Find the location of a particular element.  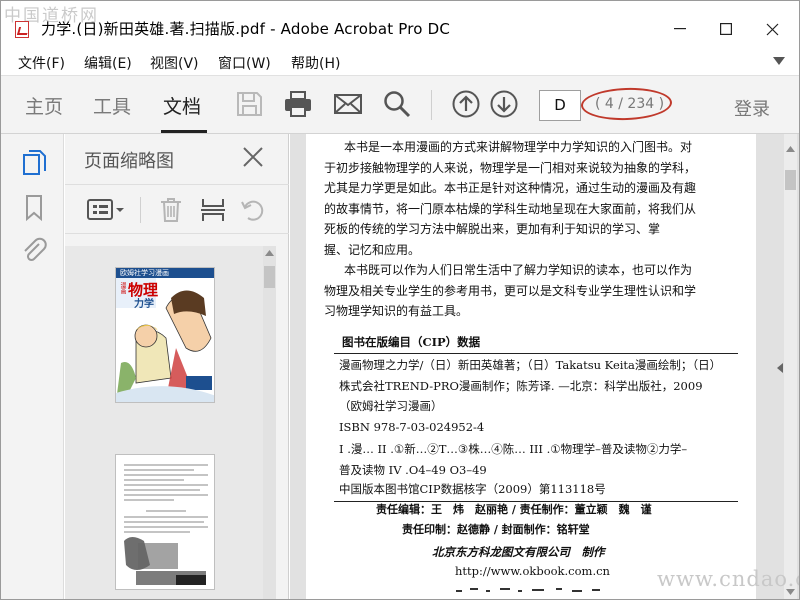

navigation-rail is located at coordinates (32, 366).